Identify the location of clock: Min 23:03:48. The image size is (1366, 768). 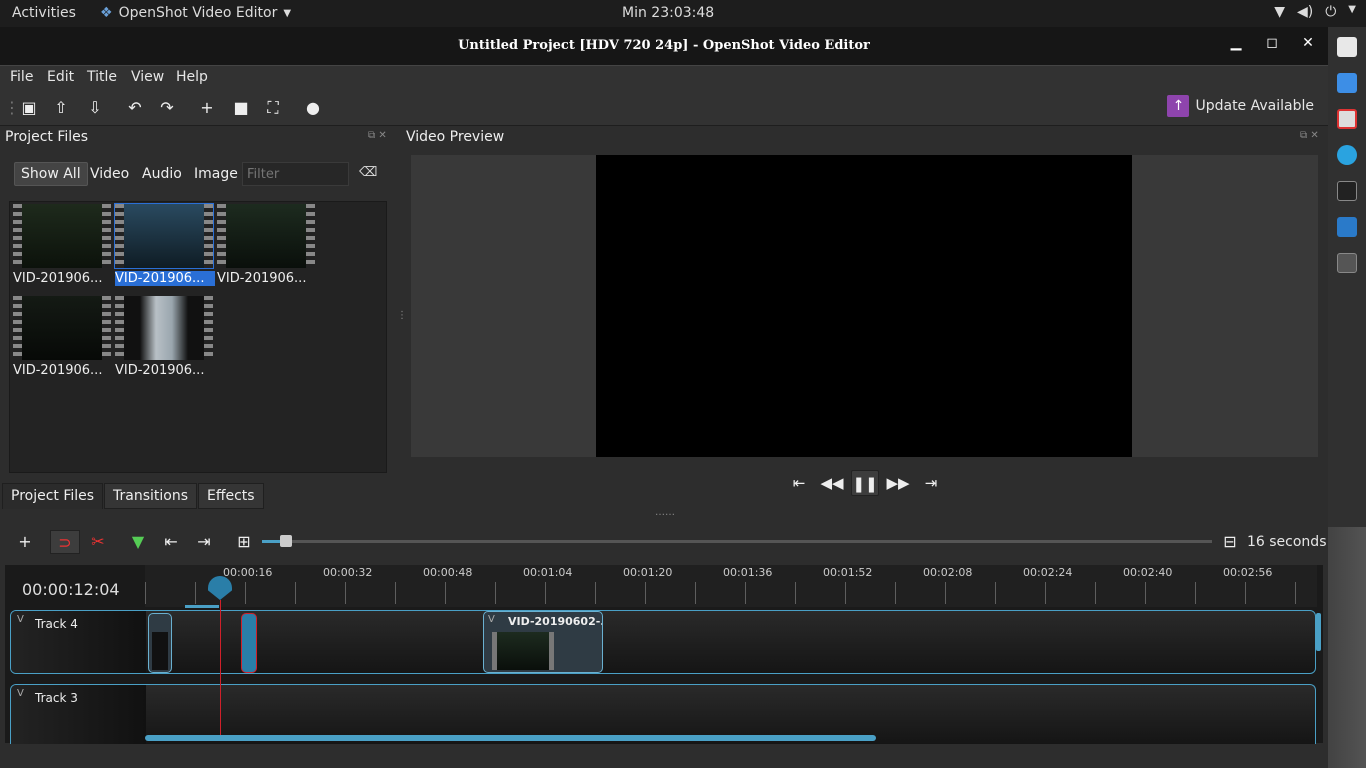
(668, 13).